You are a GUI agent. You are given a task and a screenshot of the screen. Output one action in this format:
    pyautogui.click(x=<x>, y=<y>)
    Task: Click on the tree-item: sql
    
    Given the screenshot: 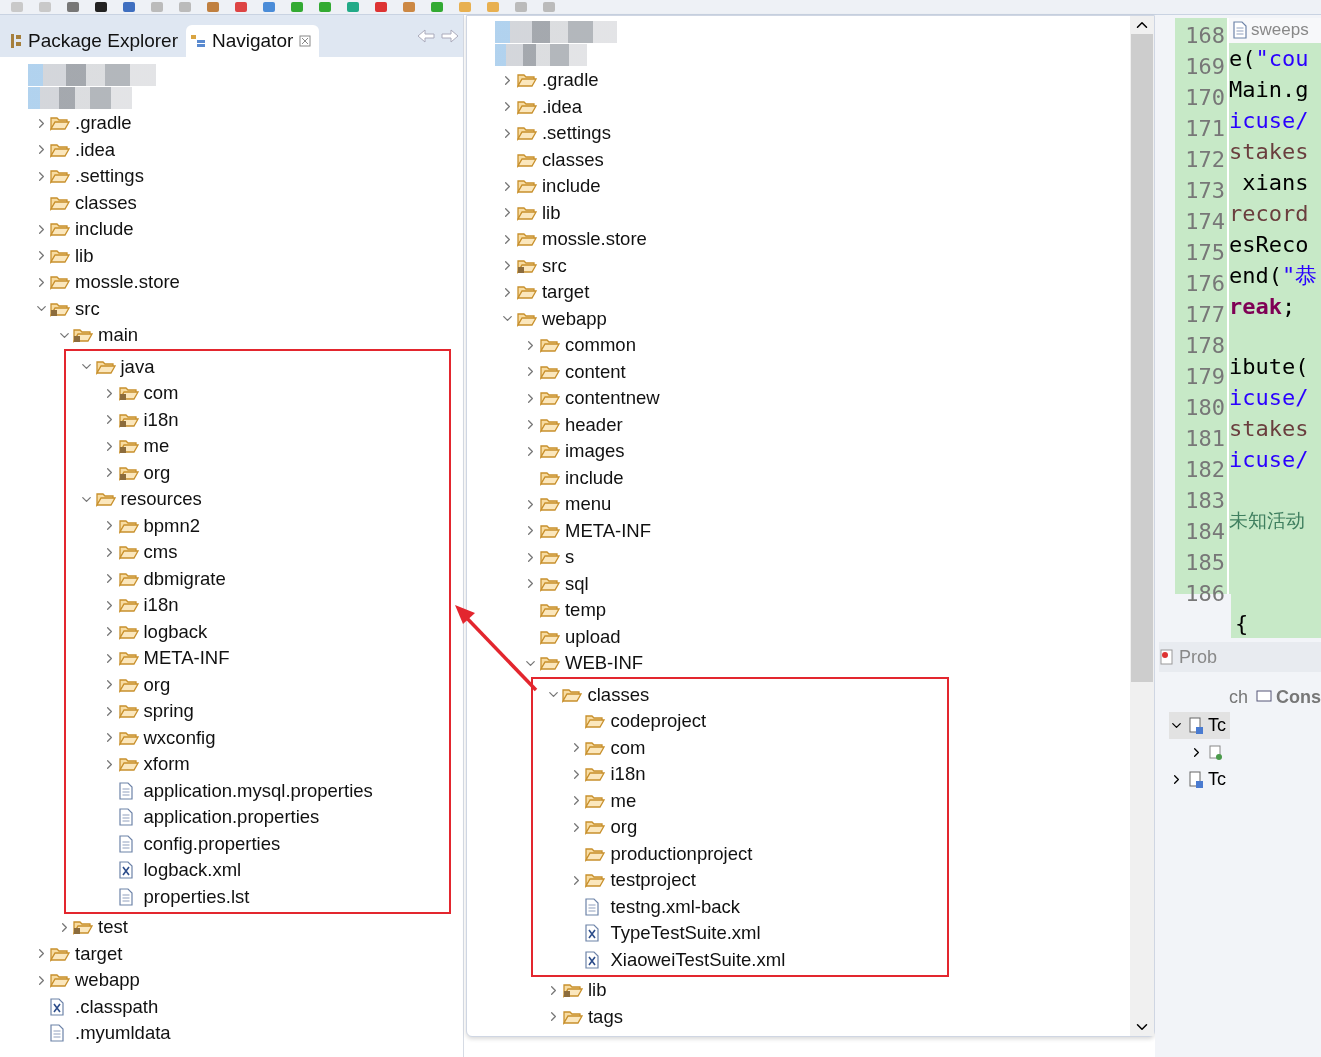 What is the action you would take?
    pyautogui.click(x=557, y=583)
    